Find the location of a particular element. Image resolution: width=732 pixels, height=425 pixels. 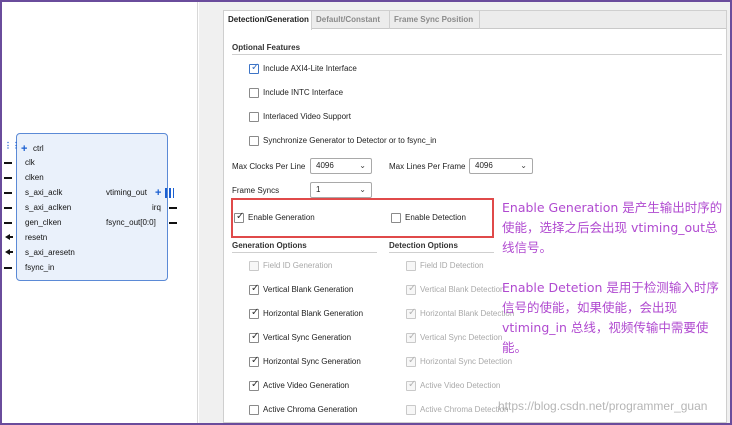

port-irq: irq is located at coordinates (156, 207).